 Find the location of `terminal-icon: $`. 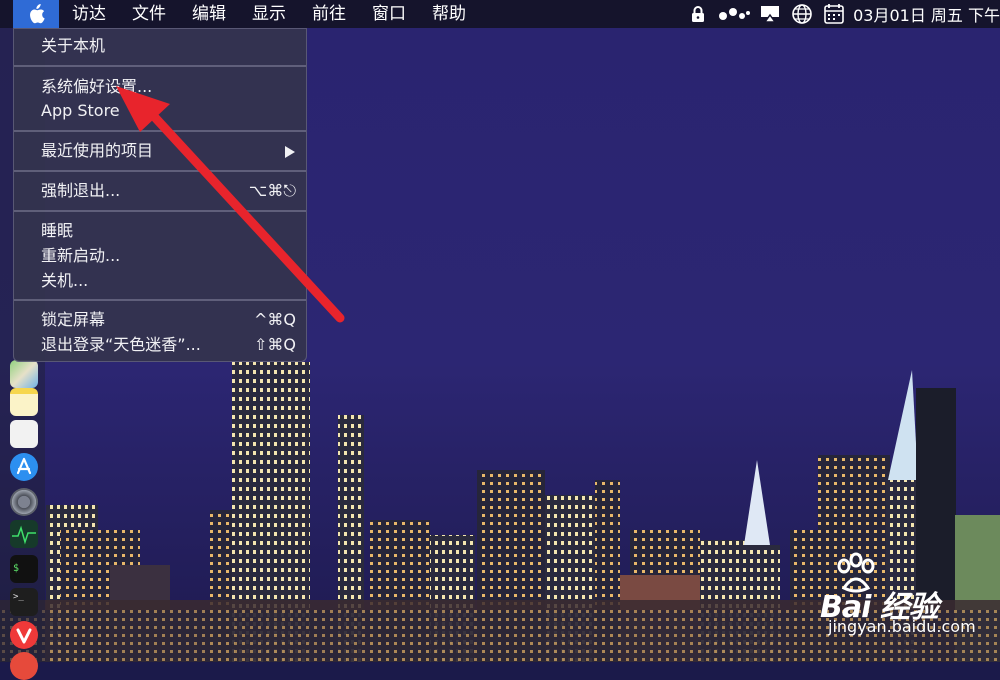

terminal-icon: $ is located at coordinates (24, 569).